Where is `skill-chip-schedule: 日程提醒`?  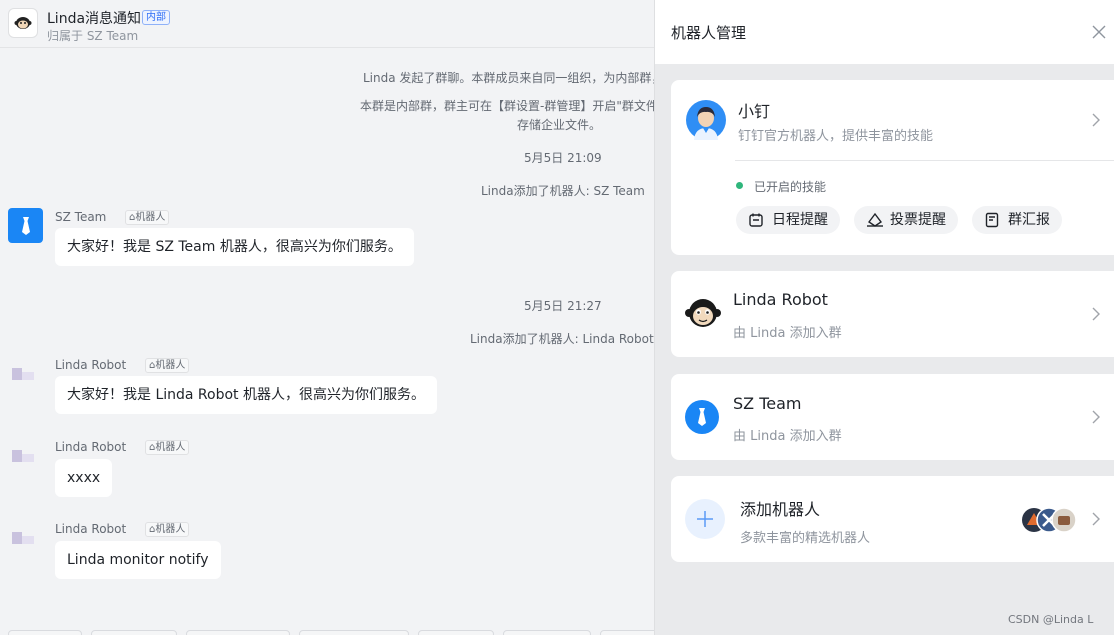
skill-chip-schedule: 日程提醒 is located at coordinates (788, 220).